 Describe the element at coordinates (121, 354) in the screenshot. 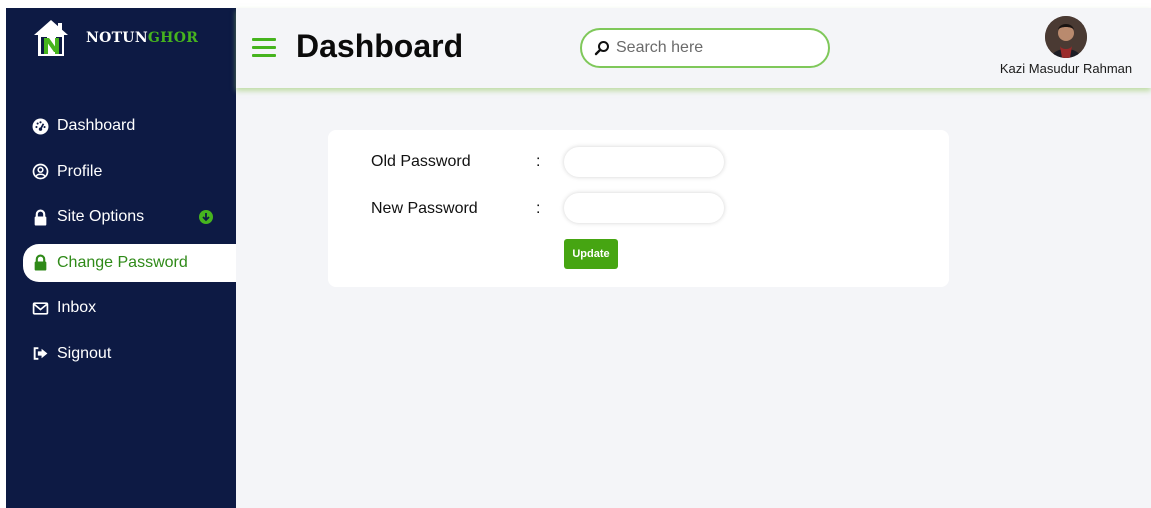

I see `sidebar-item-signout: Signout` at that location.